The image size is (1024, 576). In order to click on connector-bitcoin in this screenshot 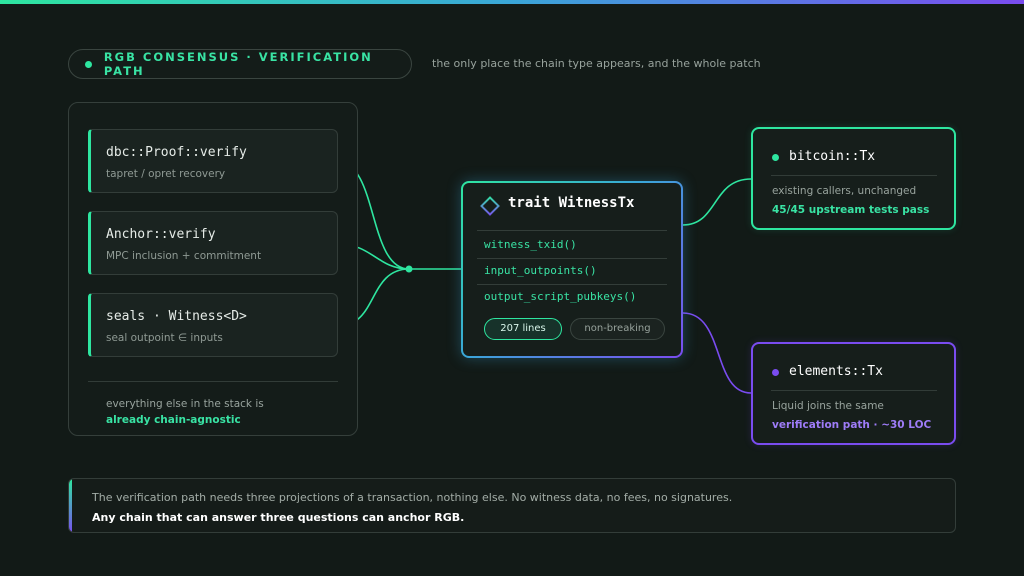, I will do `click(717, 202)`.